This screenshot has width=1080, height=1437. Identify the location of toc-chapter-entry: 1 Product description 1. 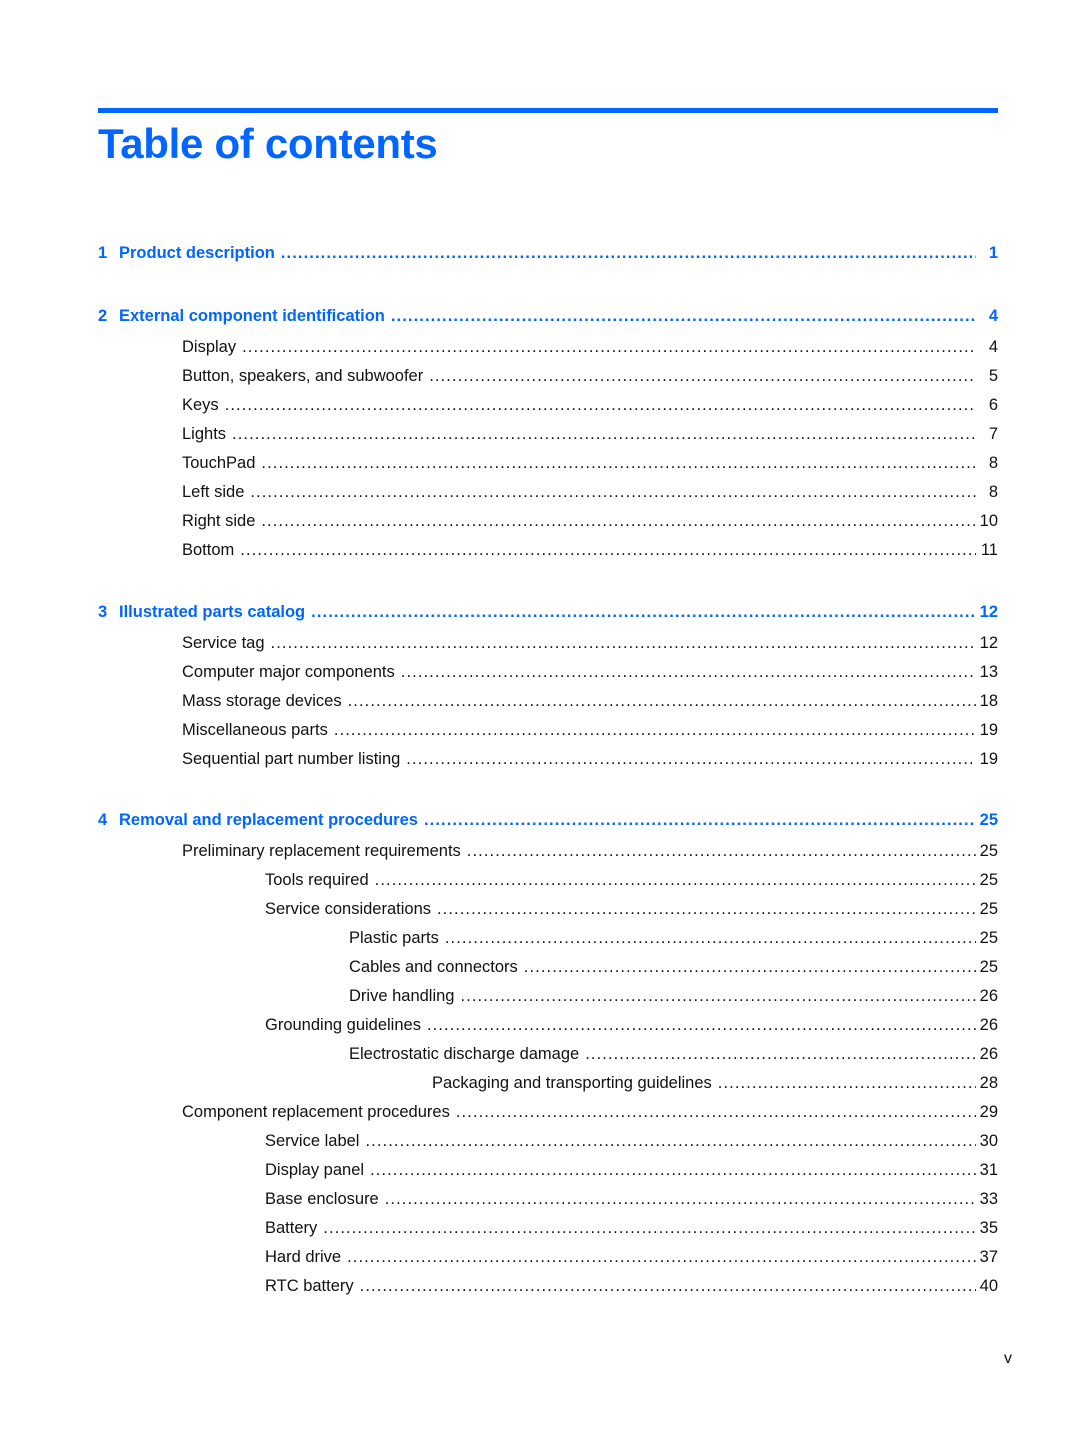
(548, 253).